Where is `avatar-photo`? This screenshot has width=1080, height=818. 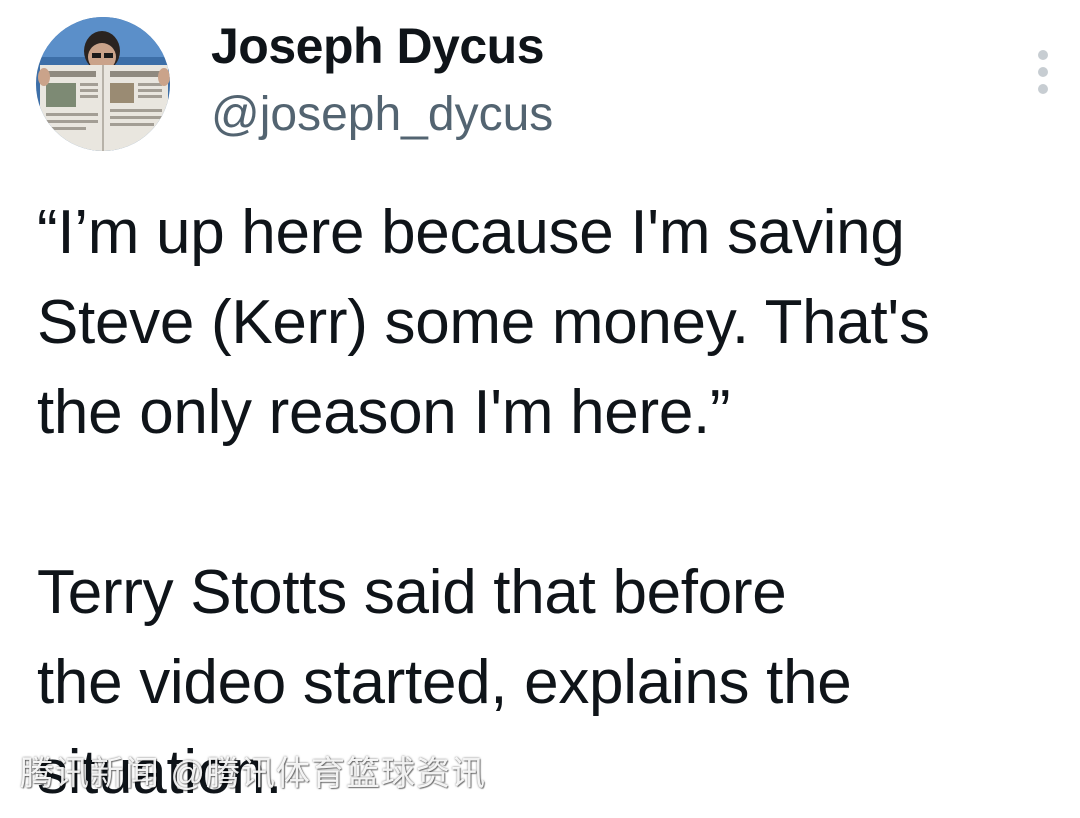
avatar-photo is located at coordinates (103, 84).